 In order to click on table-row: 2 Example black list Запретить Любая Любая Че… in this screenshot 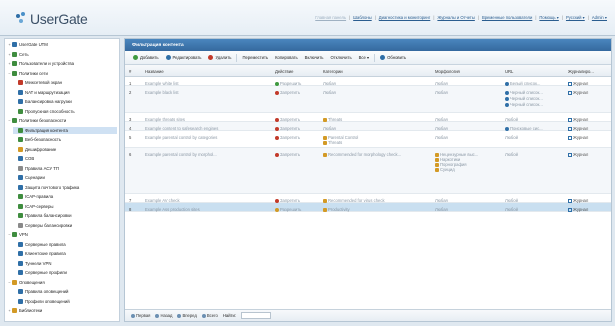, I will do `click(368, 99)`.